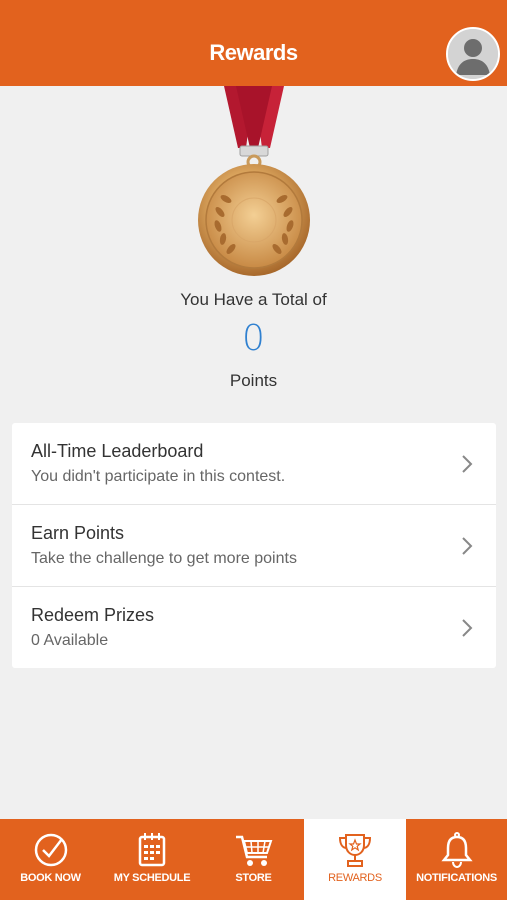 This screenshot has height=900, width=507. Describe the element at coordinates (93, 615) in the screenshot. I see `menu-item-title: Redeem Prizes` at that location.